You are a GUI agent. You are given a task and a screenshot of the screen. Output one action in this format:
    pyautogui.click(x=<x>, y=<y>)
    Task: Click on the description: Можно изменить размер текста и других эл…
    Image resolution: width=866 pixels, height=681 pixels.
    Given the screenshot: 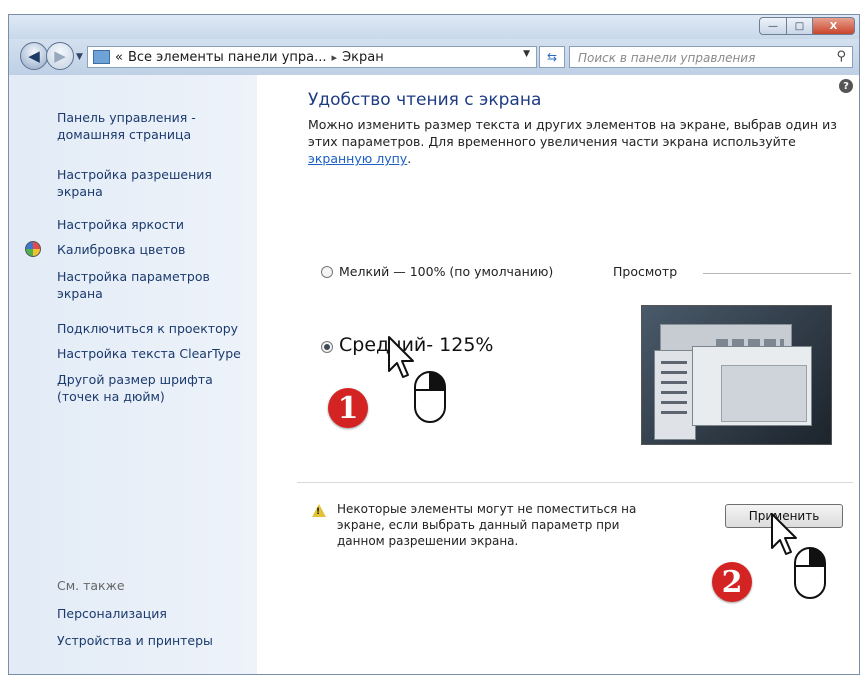 What is the action you would take?
    pyautogui.click(x=578, y=141)
    